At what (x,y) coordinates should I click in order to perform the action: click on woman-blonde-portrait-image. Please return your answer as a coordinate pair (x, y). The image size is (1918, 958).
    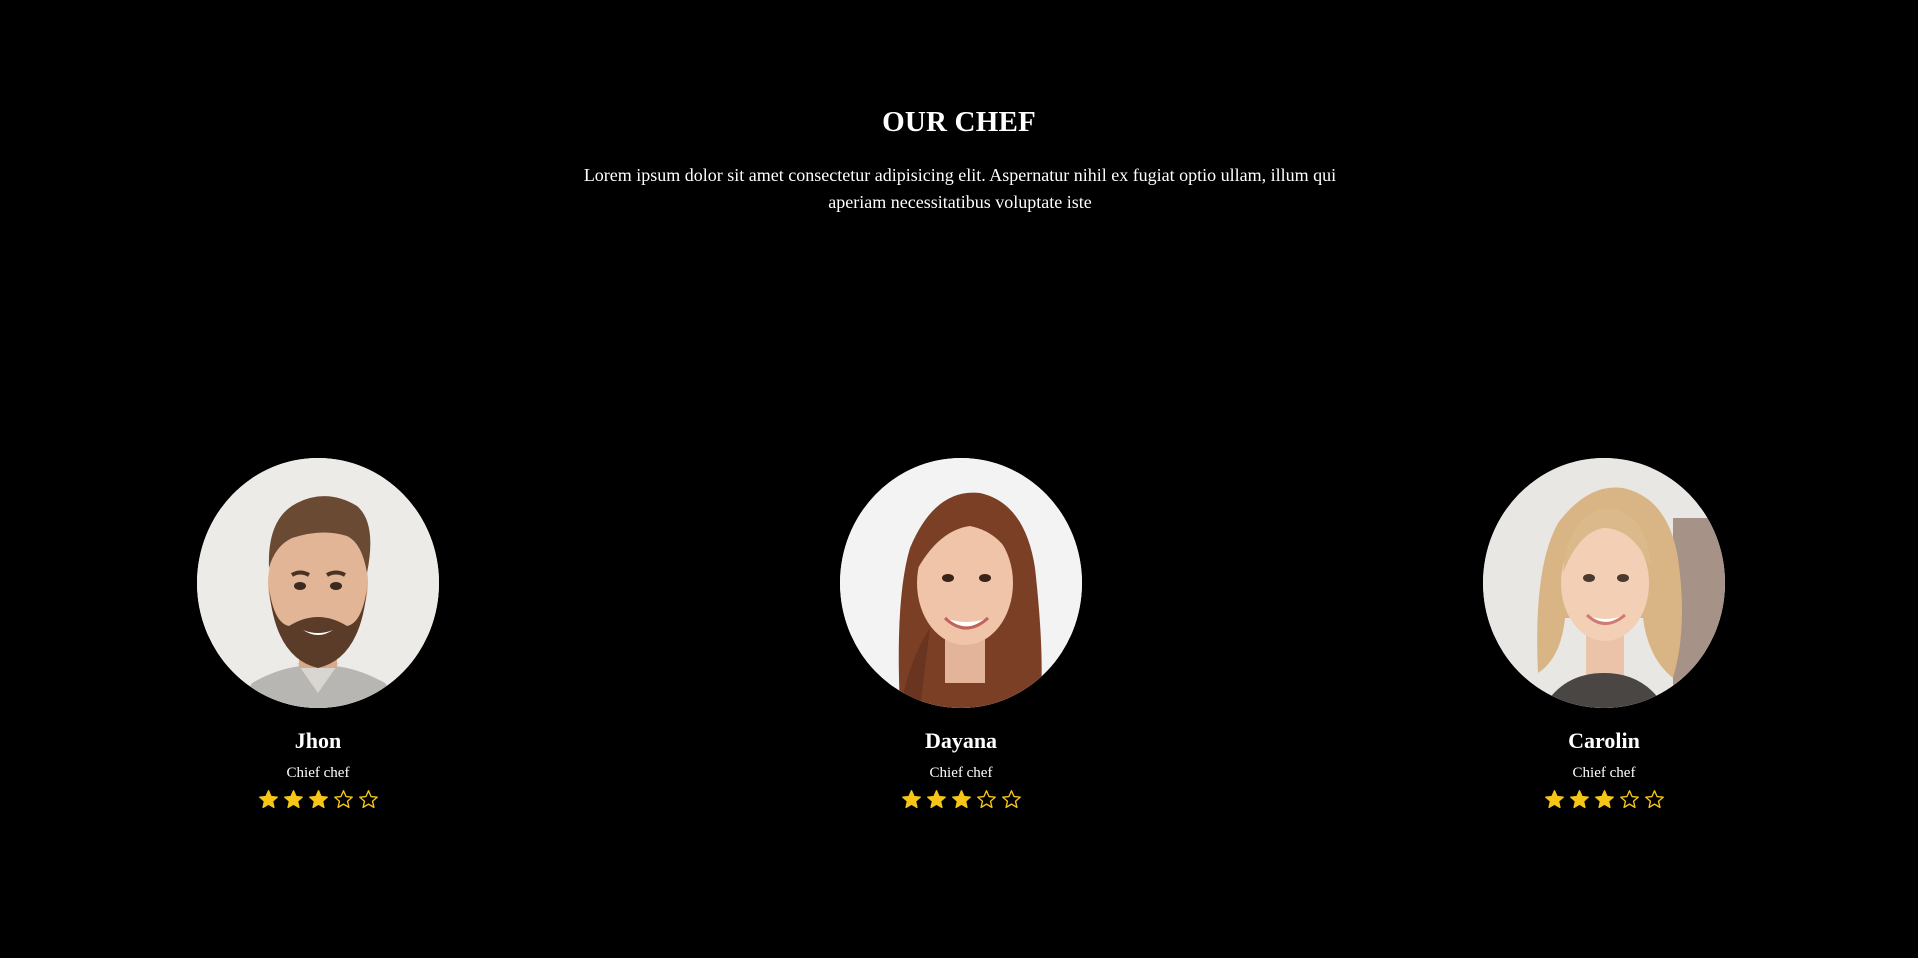
    Looking at the image, I should click on (1604, 583).